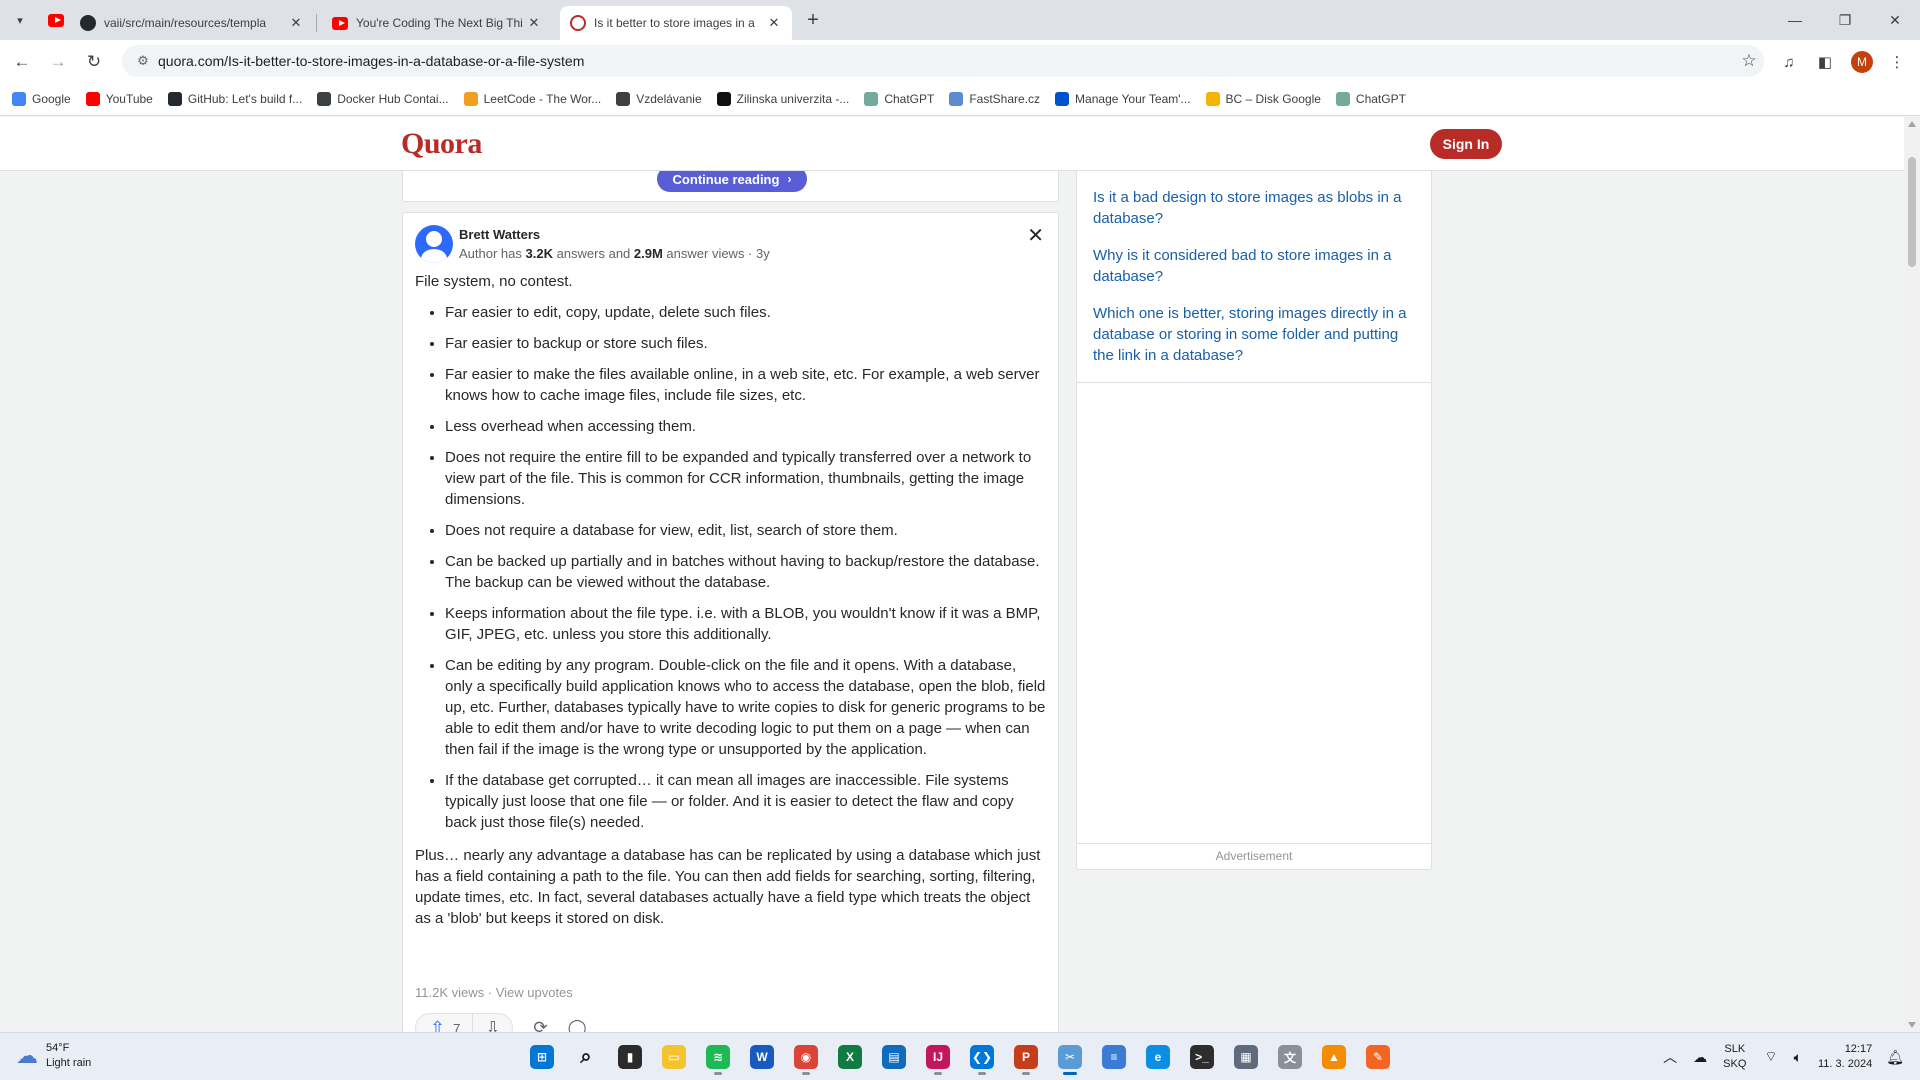 This screenshot has height=1080, width=1920. Describe the element at coordinates (22, 62) in the screenshot. I see `back-button: ←` at that location.